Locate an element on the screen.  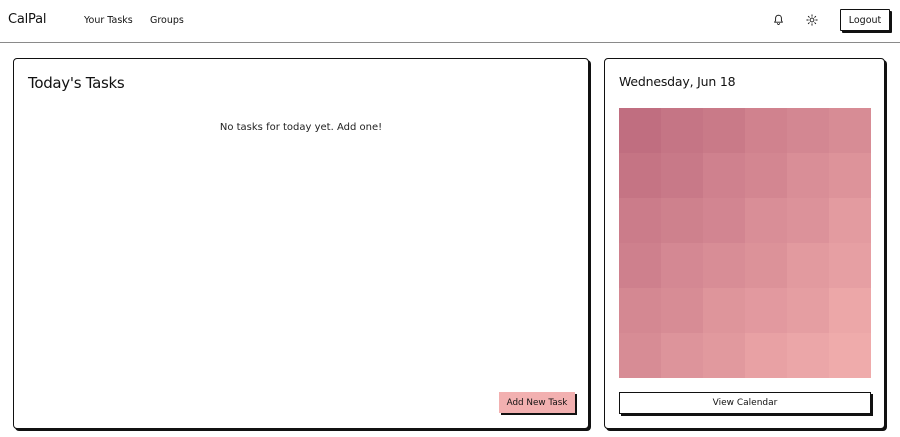
logout-button: Logout is located at coordinates (865, 20).